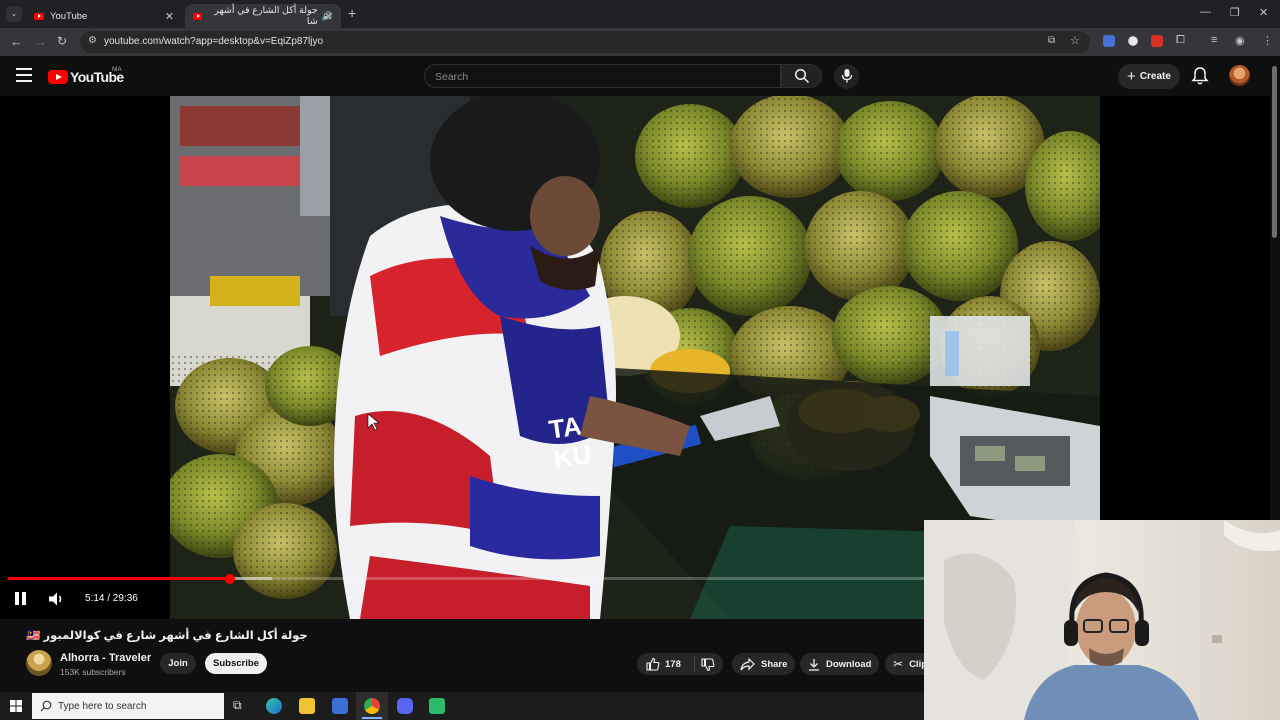  I want to click on account-avatar, so click(1239, 75).